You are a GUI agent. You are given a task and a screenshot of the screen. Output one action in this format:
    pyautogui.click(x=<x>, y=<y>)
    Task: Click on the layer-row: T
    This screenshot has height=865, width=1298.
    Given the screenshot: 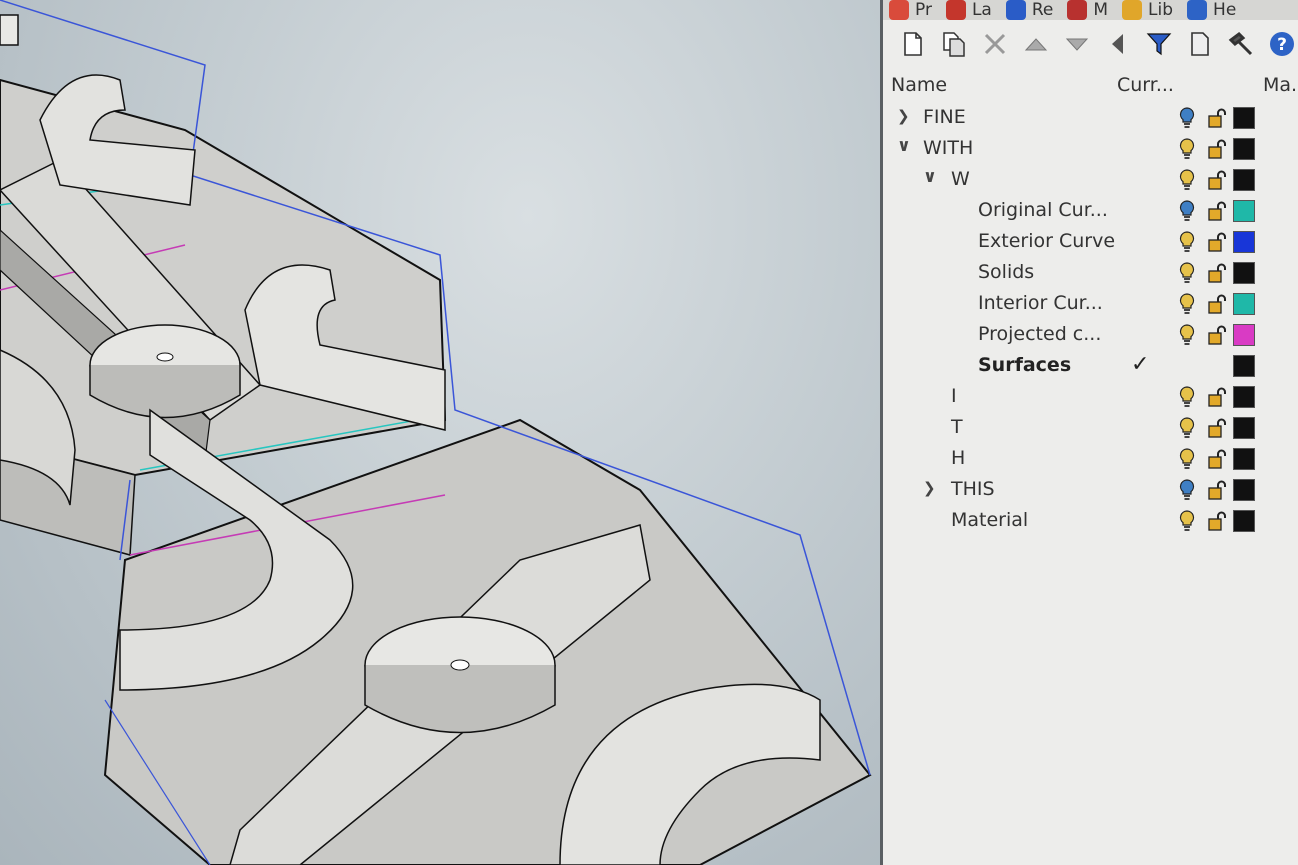 What is the action you would take?
    pyautogui.click(x=1090, y=427)
    